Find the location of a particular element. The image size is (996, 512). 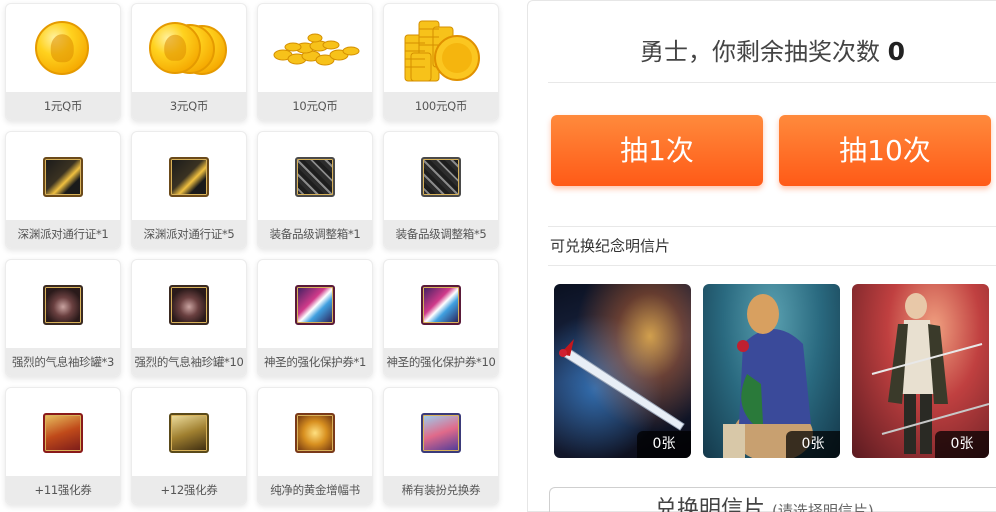

prize-label: 强烈的气息袖珍罐*10 is located at coordinates (189, 362).